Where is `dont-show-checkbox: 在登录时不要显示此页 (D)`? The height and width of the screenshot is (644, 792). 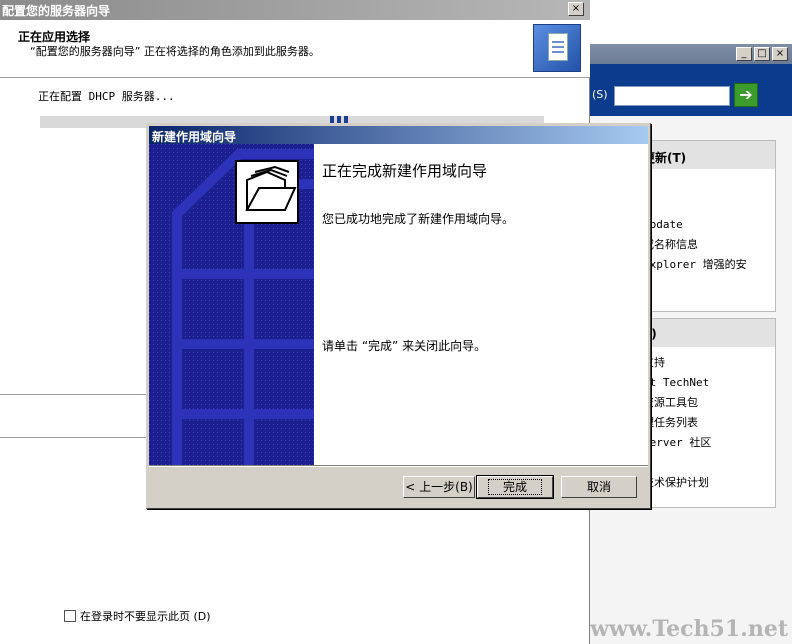
dont-show-checkbox: 在登录时不要显示此页 (D) is located at coordinates (137, 616).